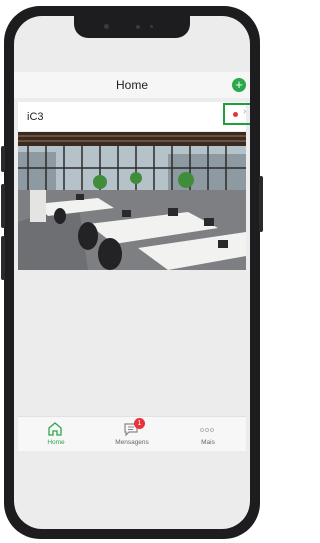 This screenshot has width=320, height=543. I want to click on device-name: iC3, so click(35, 117).